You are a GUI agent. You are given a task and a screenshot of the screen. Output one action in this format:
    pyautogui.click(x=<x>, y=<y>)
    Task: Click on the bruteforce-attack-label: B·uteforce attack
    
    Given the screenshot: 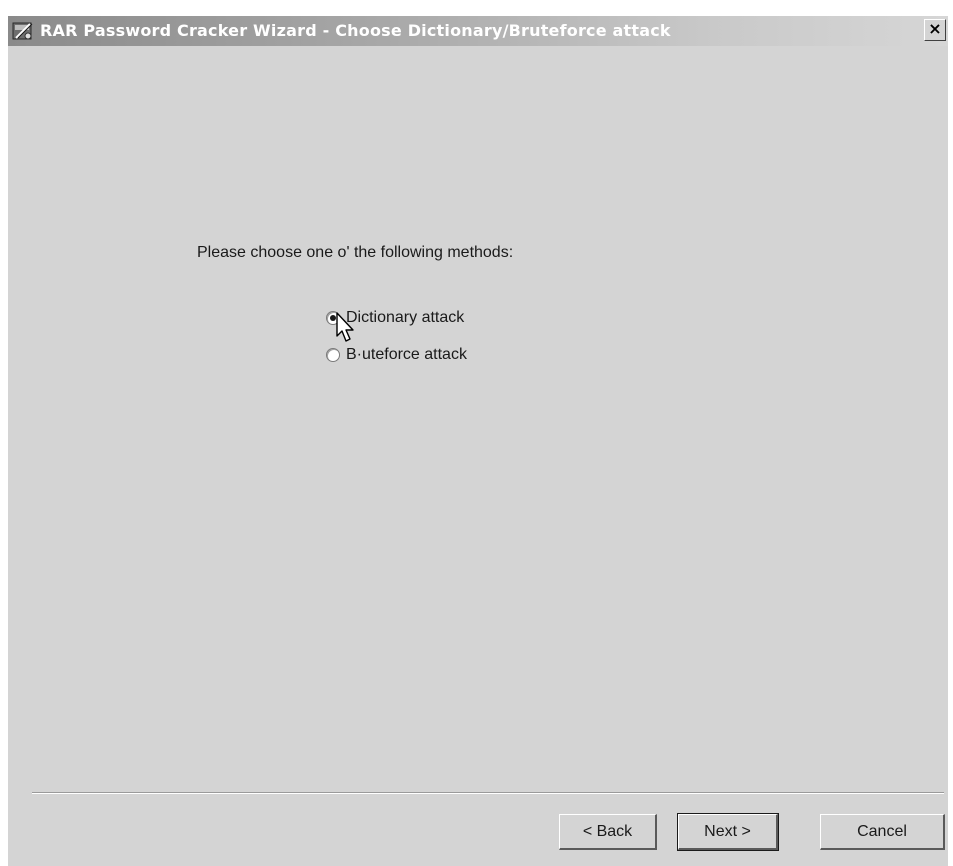 What is the action you would take?
    pyautogui.click(x=406, y=355)
    